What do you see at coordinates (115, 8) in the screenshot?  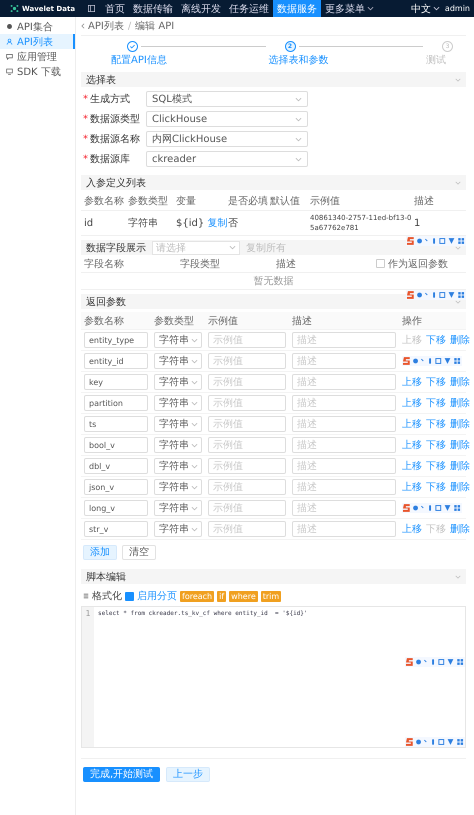 I see `nav-menu-item: 首页` at bounding box center [115, 8].